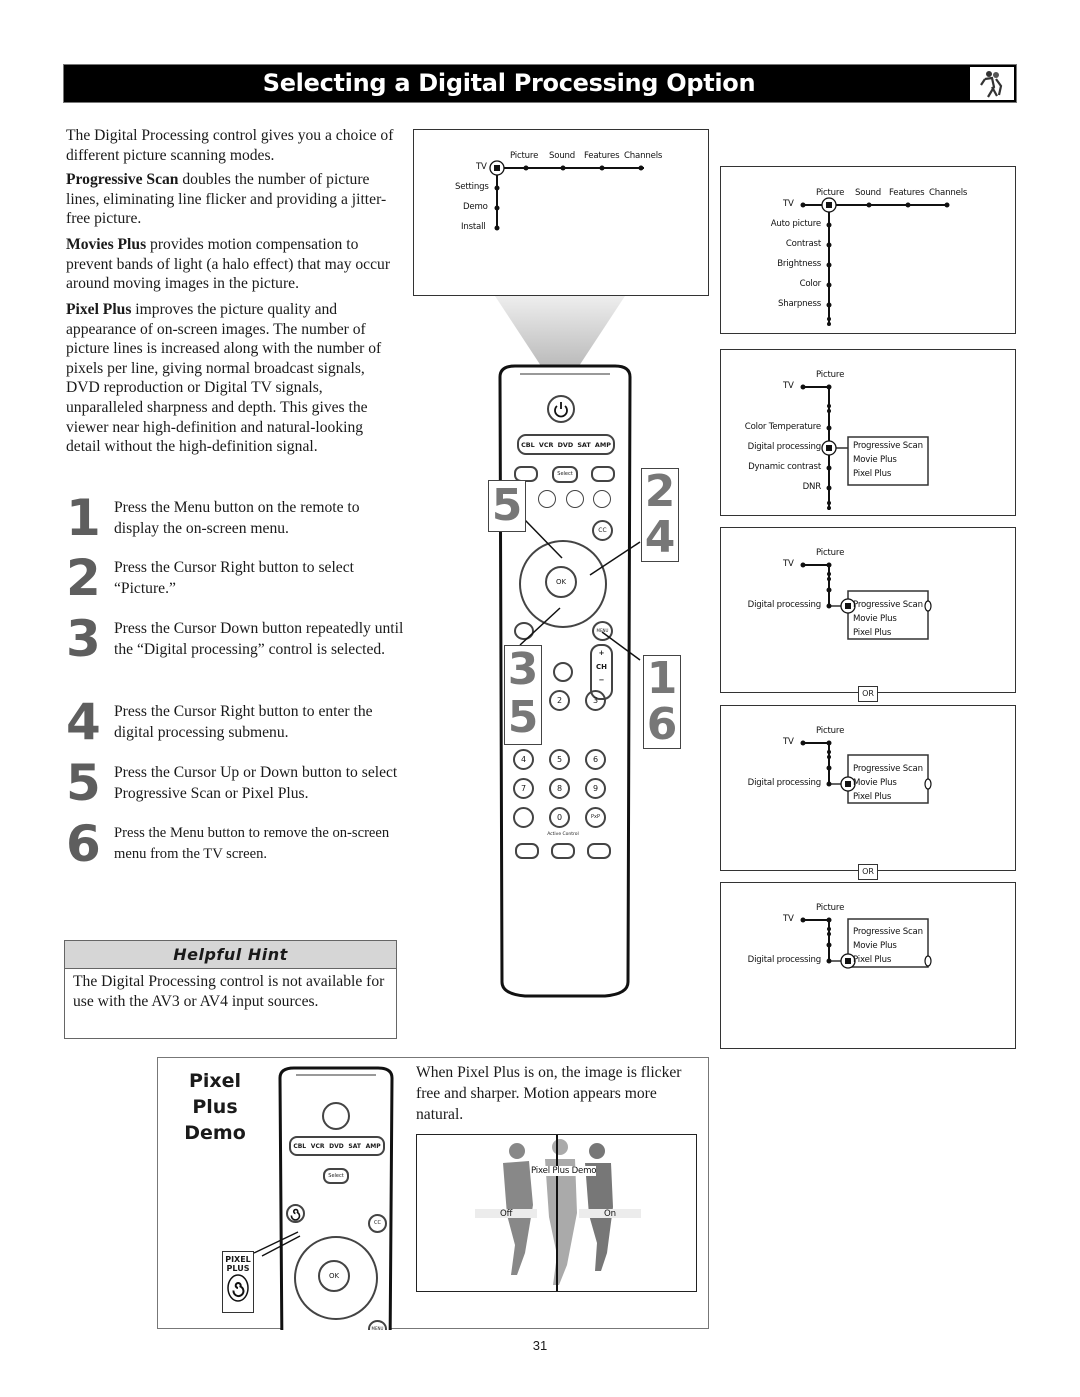 Image resolution: width=1080 pixels, height=1397 pixels. What do you see at coordinates (83, 844) in the screenshot?
I see `step-number: 6` at bounding box center [83, 844].